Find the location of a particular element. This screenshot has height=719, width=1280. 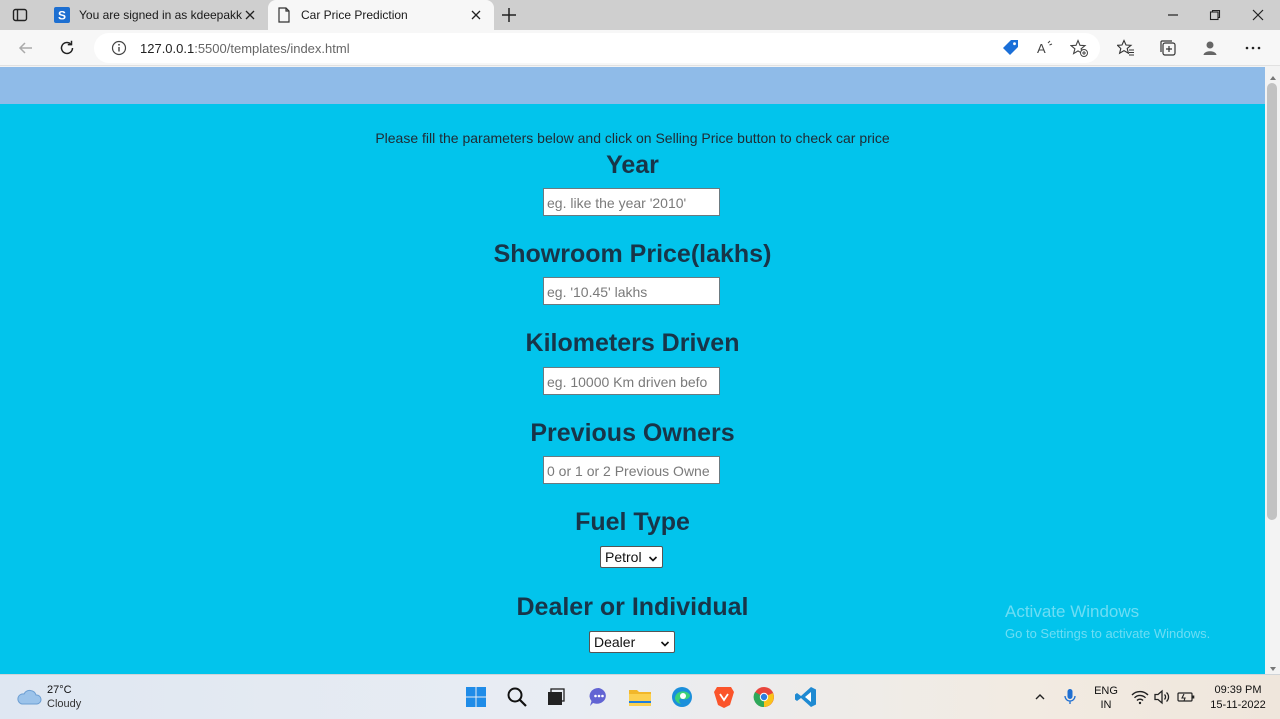

url-text: 127.0.0.1:5500/templates/index.html is located at coordinates (245, 48).